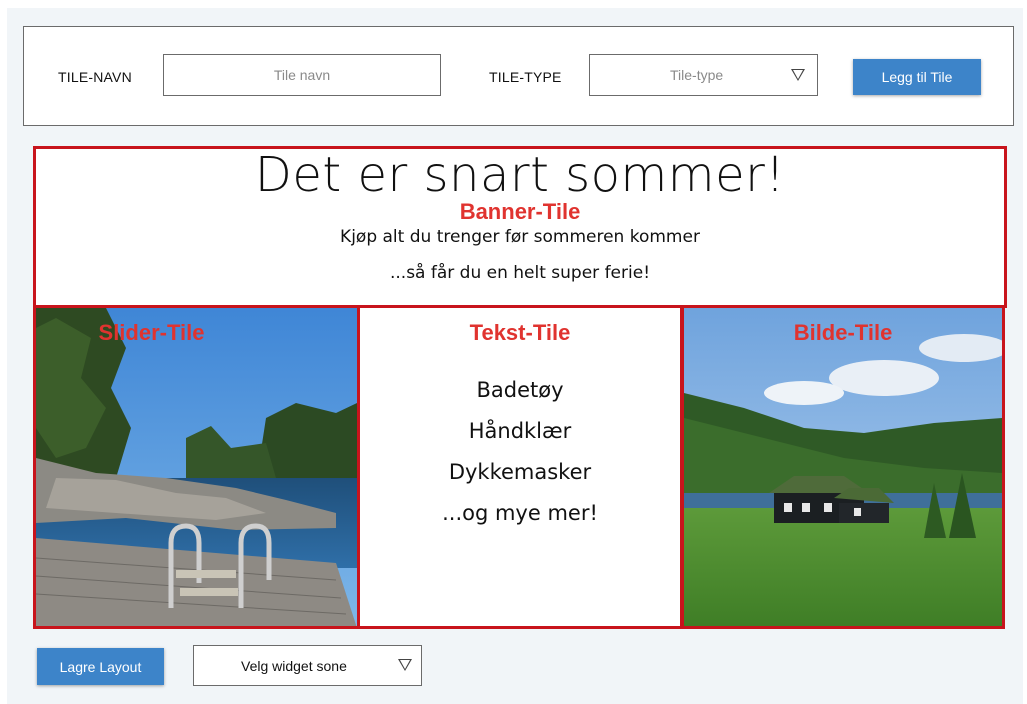 This screenshot has height=704, width=1027. I want to click on text-tile-tag: Tekst-Tile, so click(520, 332).